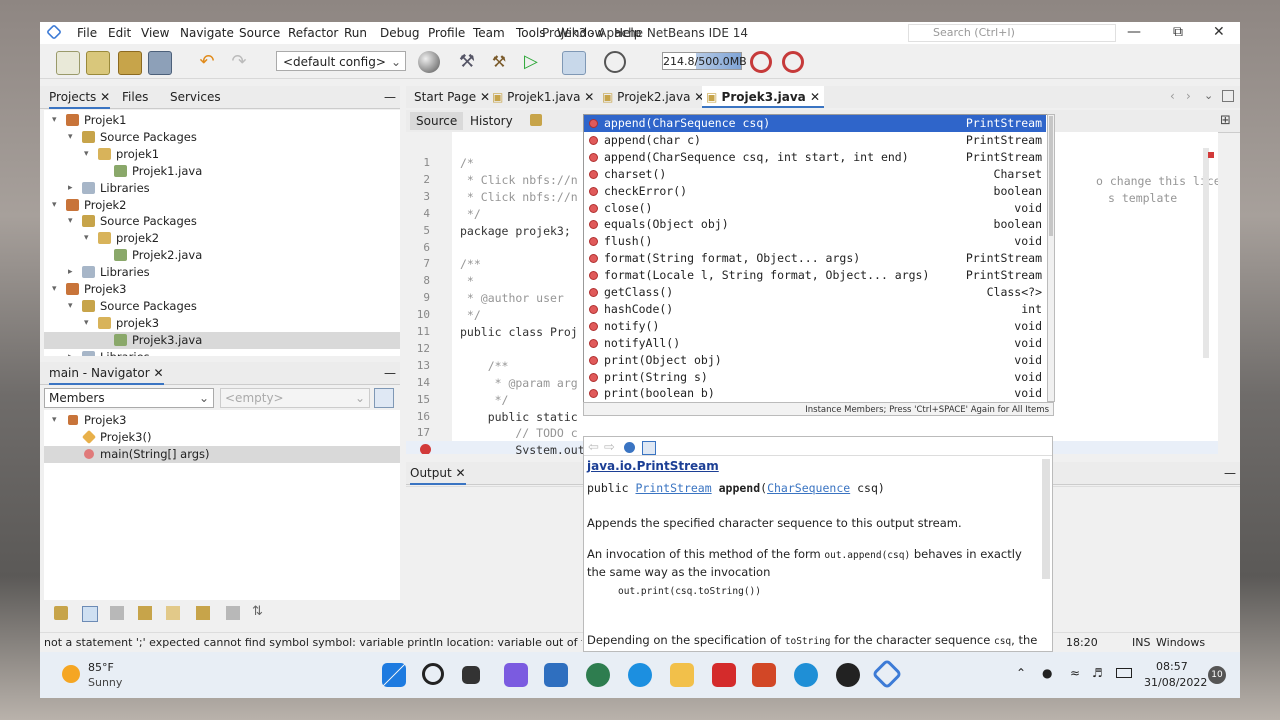  I want to click on completion-item: checkError() boolean, so click(815, 191).